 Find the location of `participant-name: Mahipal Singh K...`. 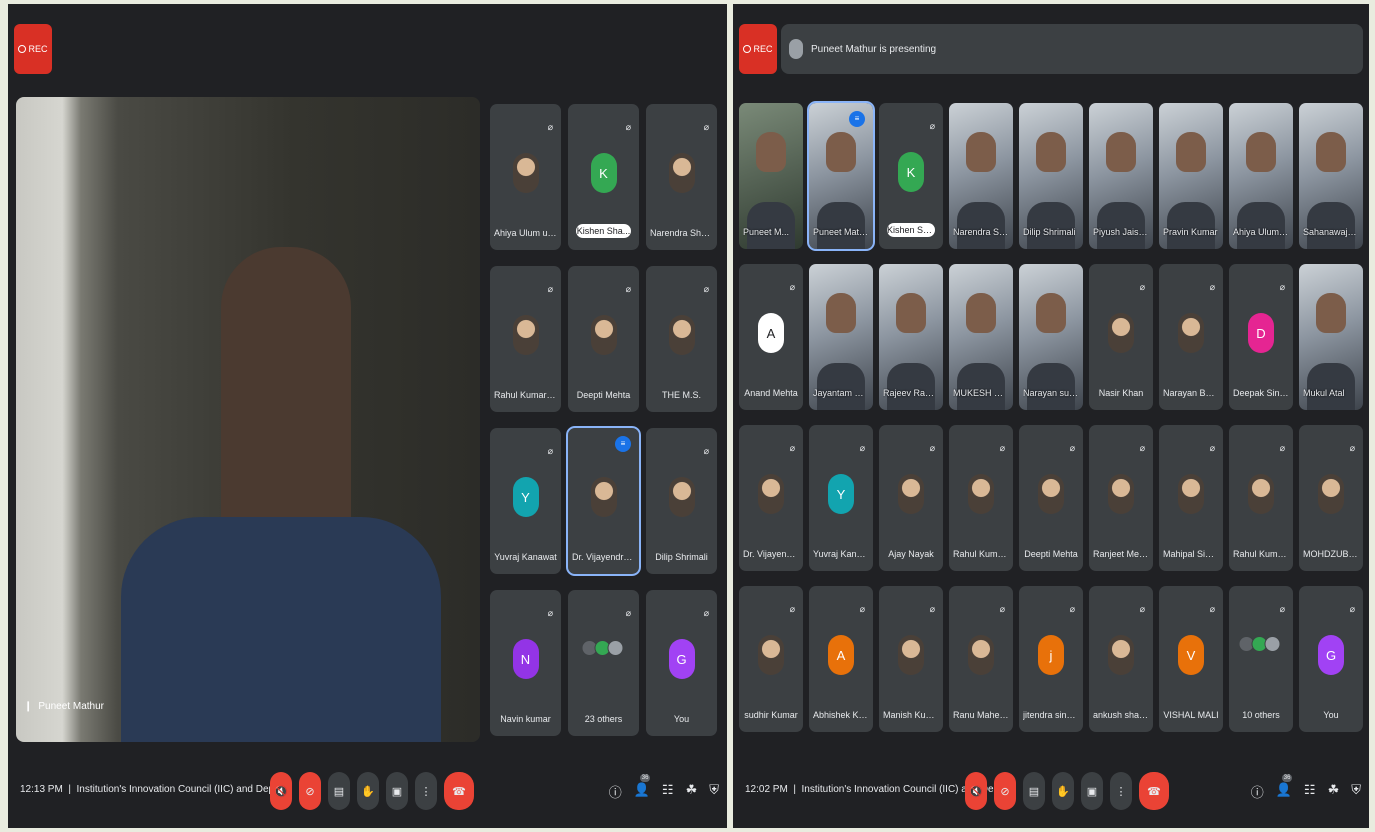

participant-name: Mahipal Singh K... is located at coordinates (1191, 554).